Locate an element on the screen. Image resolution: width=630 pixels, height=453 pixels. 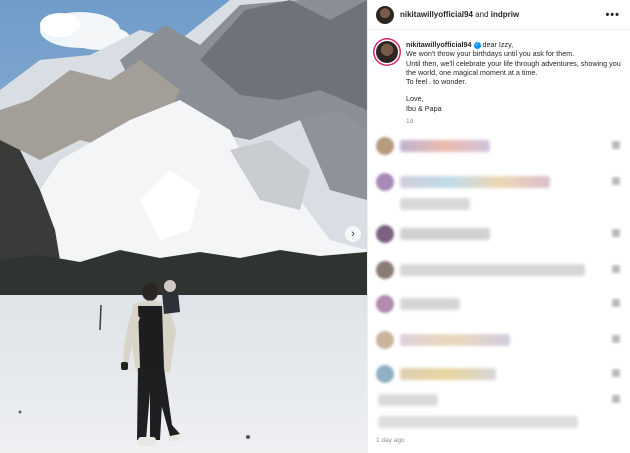
header-collaborator: indpriw is located at coordinates (505, 14).